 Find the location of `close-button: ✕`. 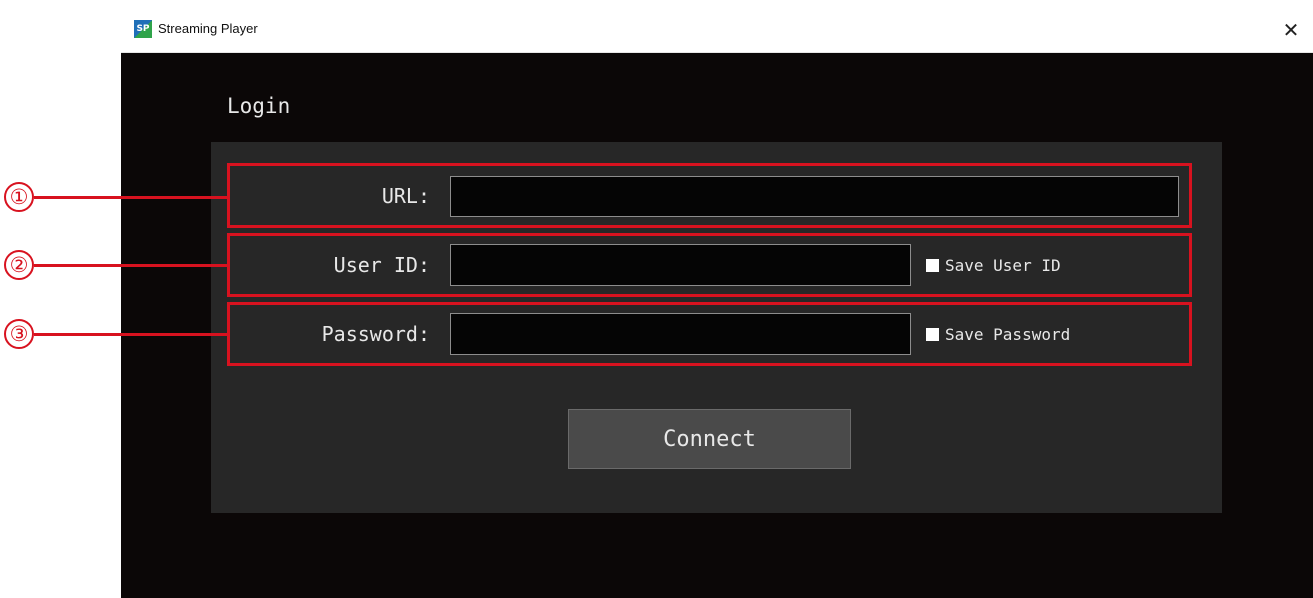

close-button: ✕ is located at coordinates (1291, 30).